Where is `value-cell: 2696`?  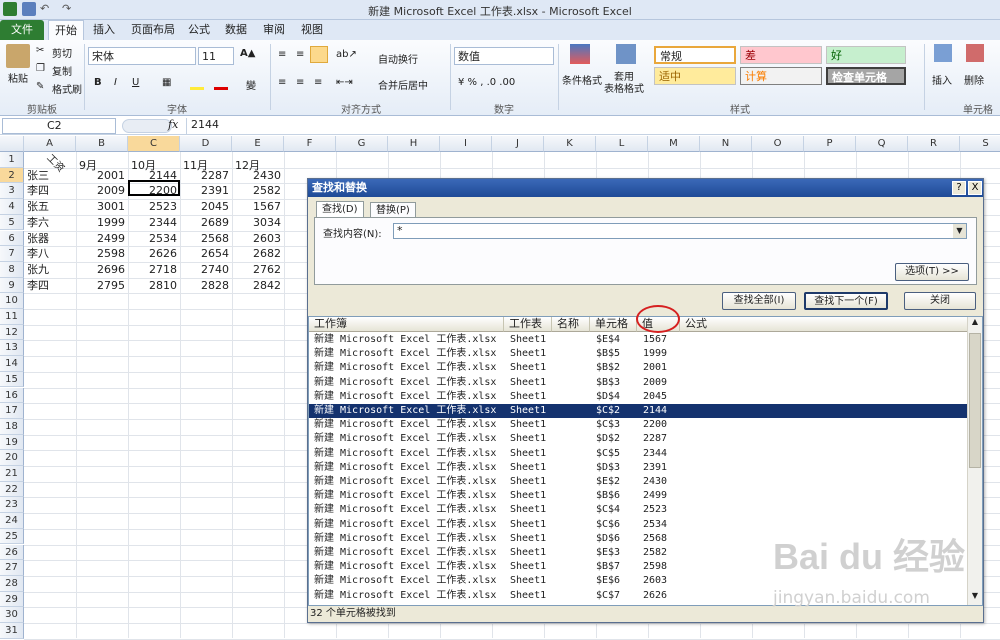 value-cell: 2696 is located at coordinates (102, 270).